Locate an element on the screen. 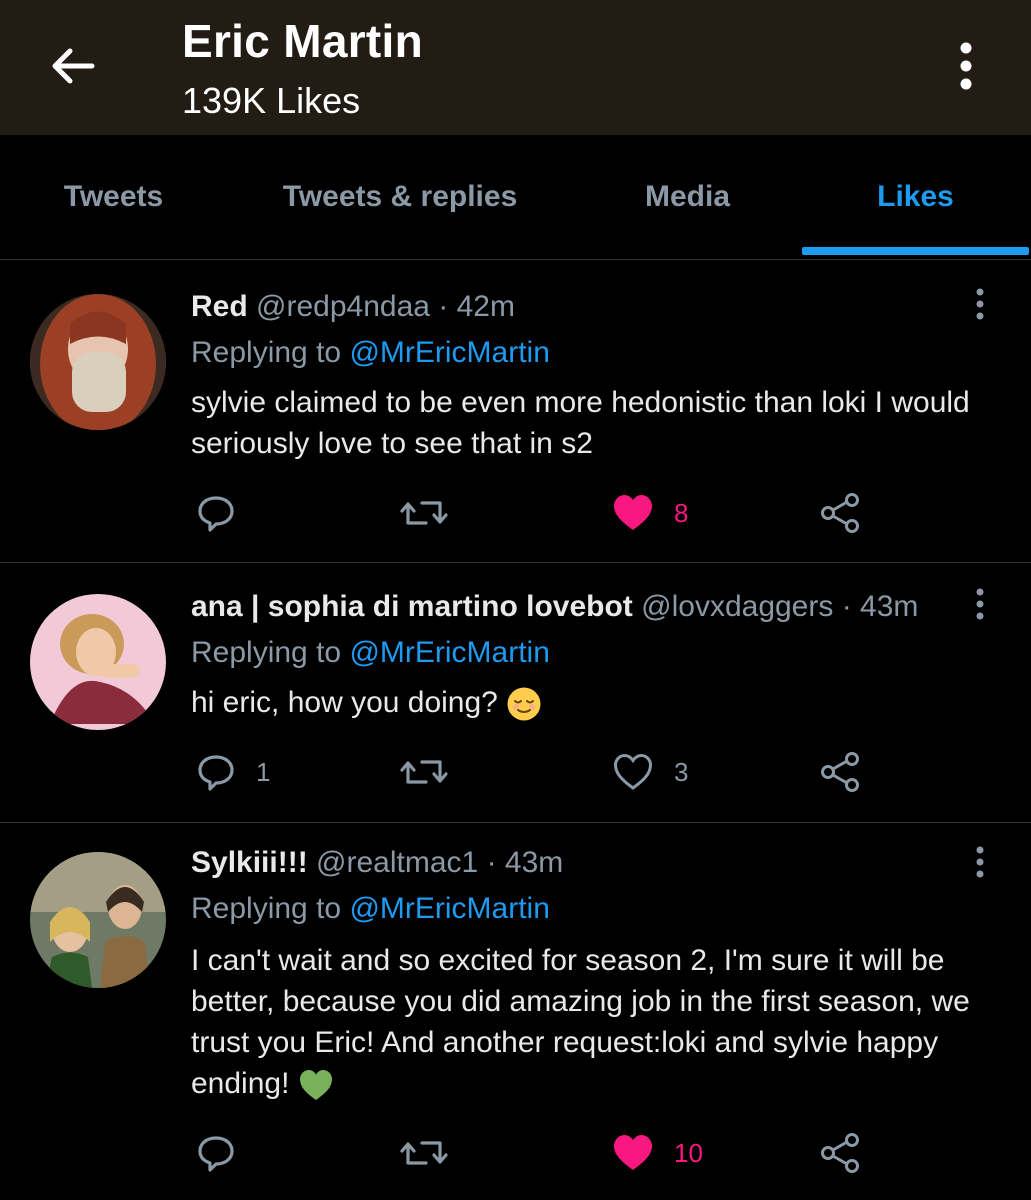 This screenshot has width=1031, height=1200. tweet-actions: 1 3 is located at coordinates (515, 772).